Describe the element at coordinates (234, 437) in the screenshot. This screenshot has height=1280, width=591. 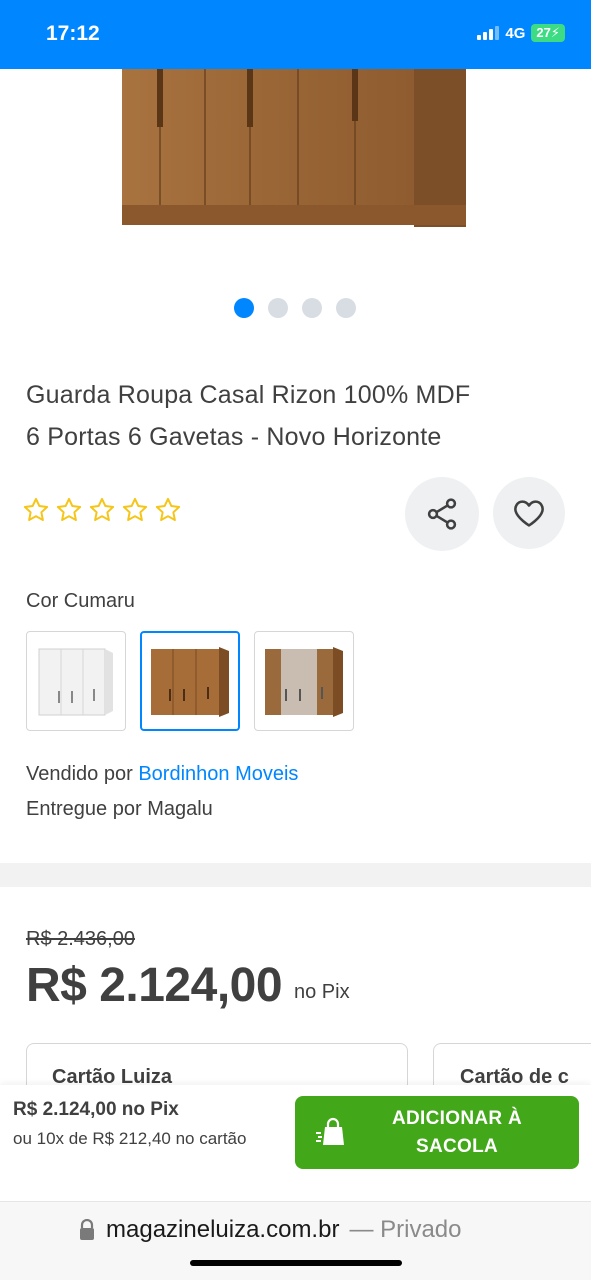
I see `product-title-line-2: 6 Portas 6 Gavetas - Novo Horizonte` at that location.